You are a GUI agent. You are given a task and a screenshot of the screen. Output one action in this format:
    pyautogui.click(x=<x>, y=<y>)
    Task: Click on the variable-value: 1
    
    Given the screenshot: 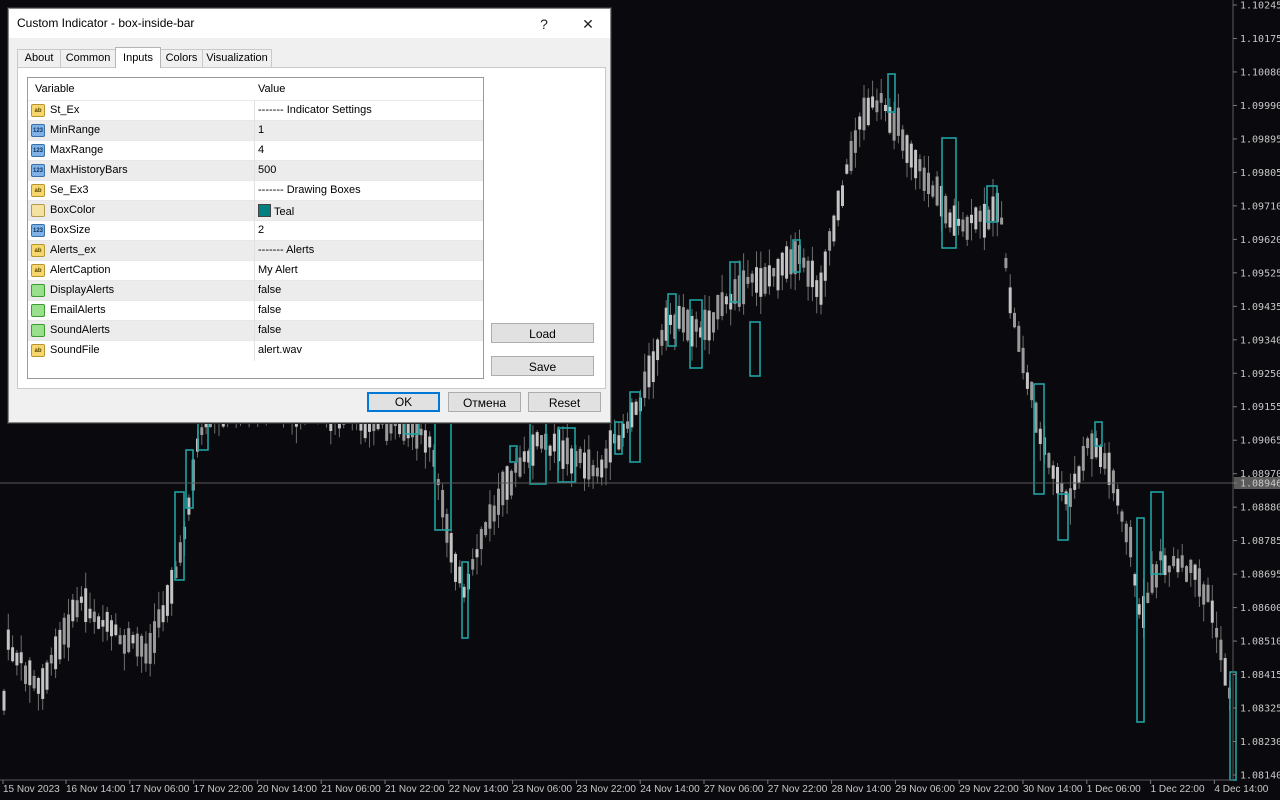 What is the action you would take?
    pyautogui.click(x=261, y=130)
    